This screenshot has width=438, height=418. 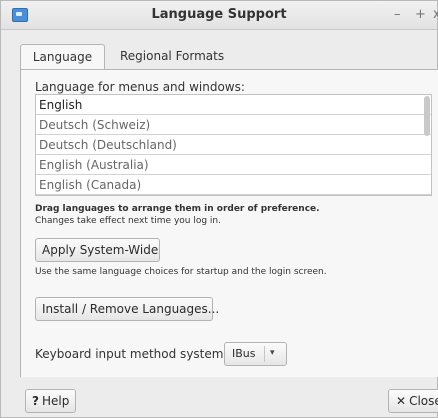 What do you see at coordinates (233, 165) in the screenshot?
I see `list-item: English (Australia)` at bounding box center [233, 165].